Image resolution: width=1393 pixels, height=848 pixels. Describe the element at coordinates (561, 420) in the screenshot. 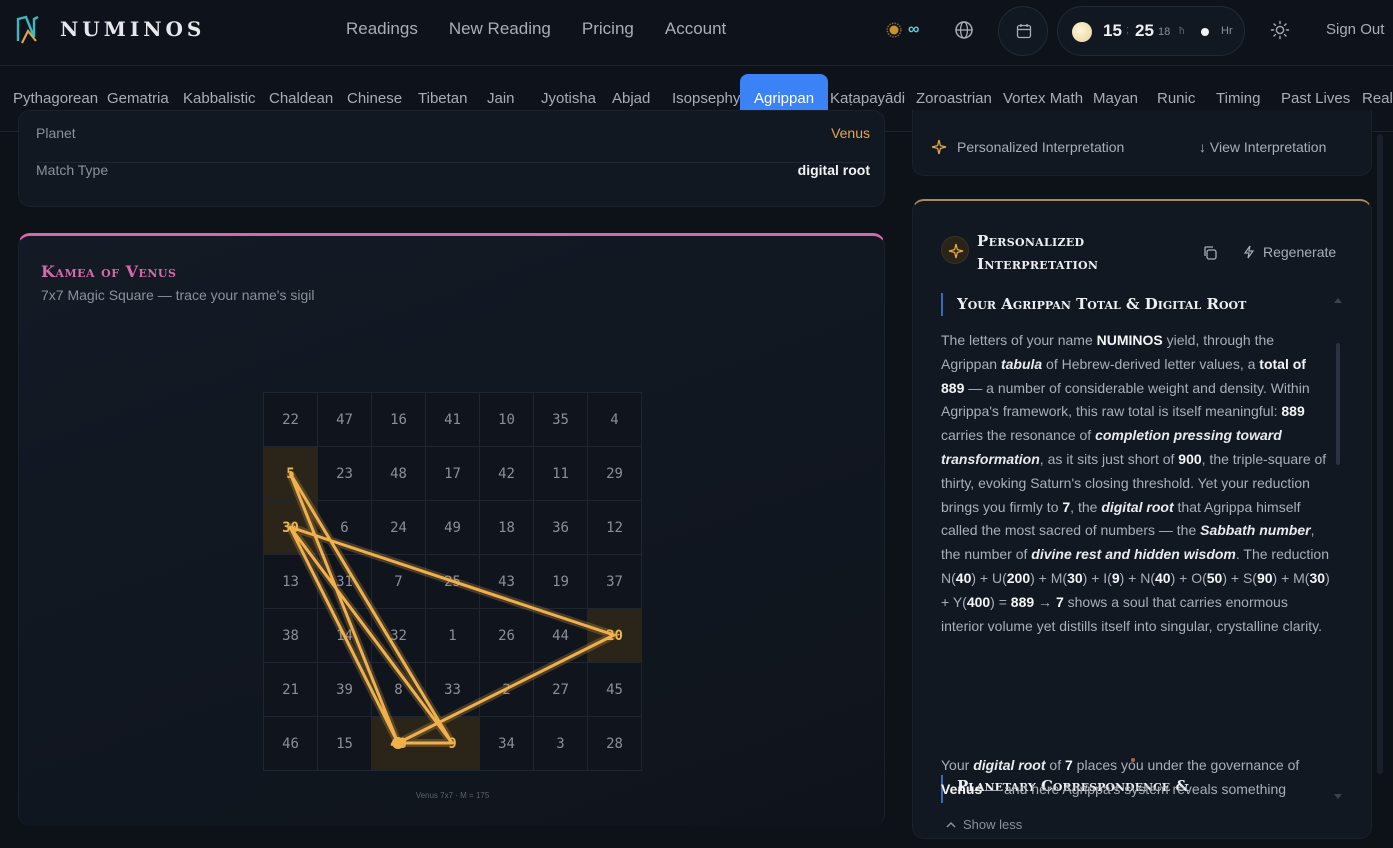

I see `magic-square-cell: 35` at that location.